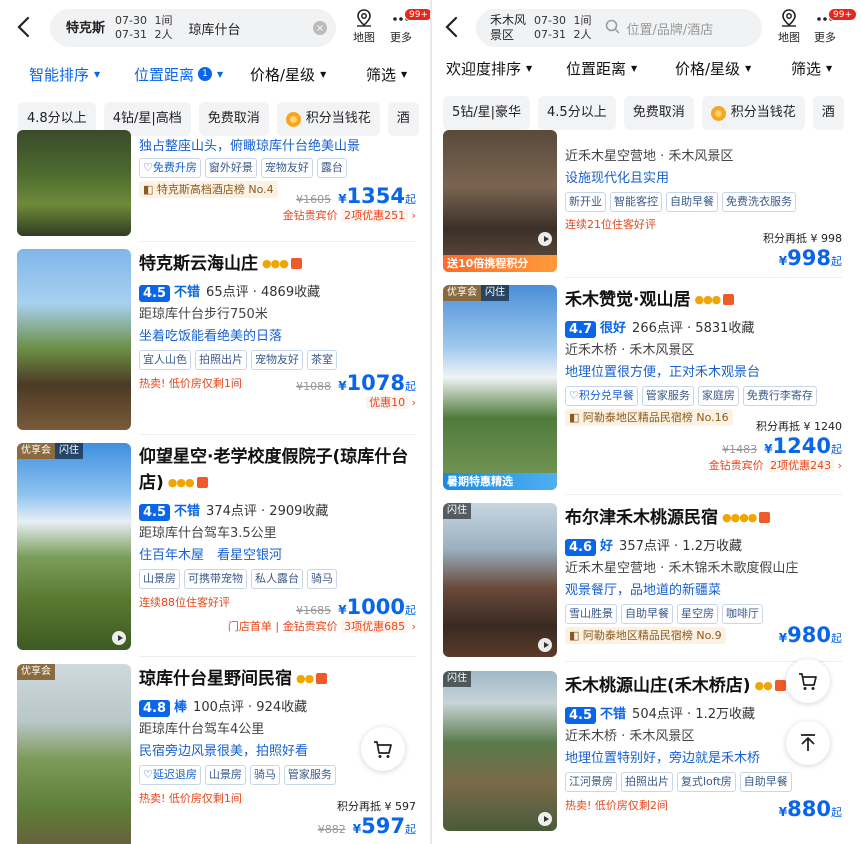 The height and width of the screenshot is (844, 860). I want to click on chip-points-label: 积分当钱花, so click(763, 112).